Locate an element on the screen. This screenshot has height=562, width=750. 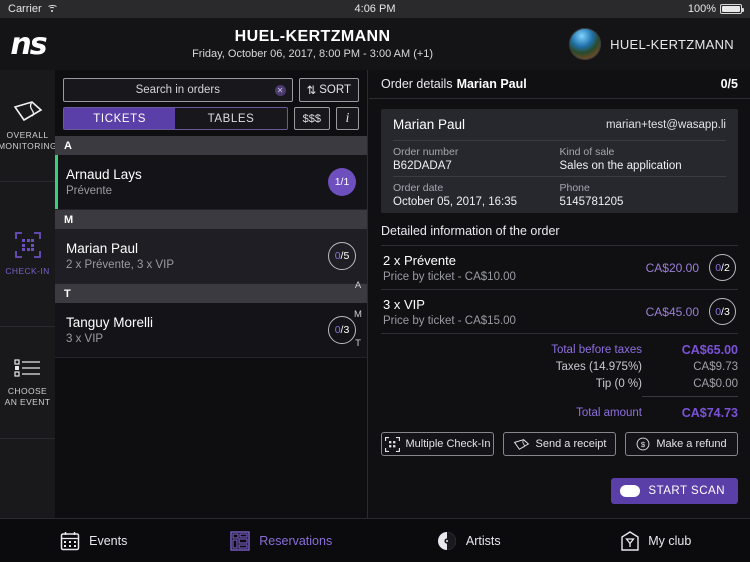
total-before-taxes-row: Total before taxes CA$65.00 is located at coordinates (559, 349).